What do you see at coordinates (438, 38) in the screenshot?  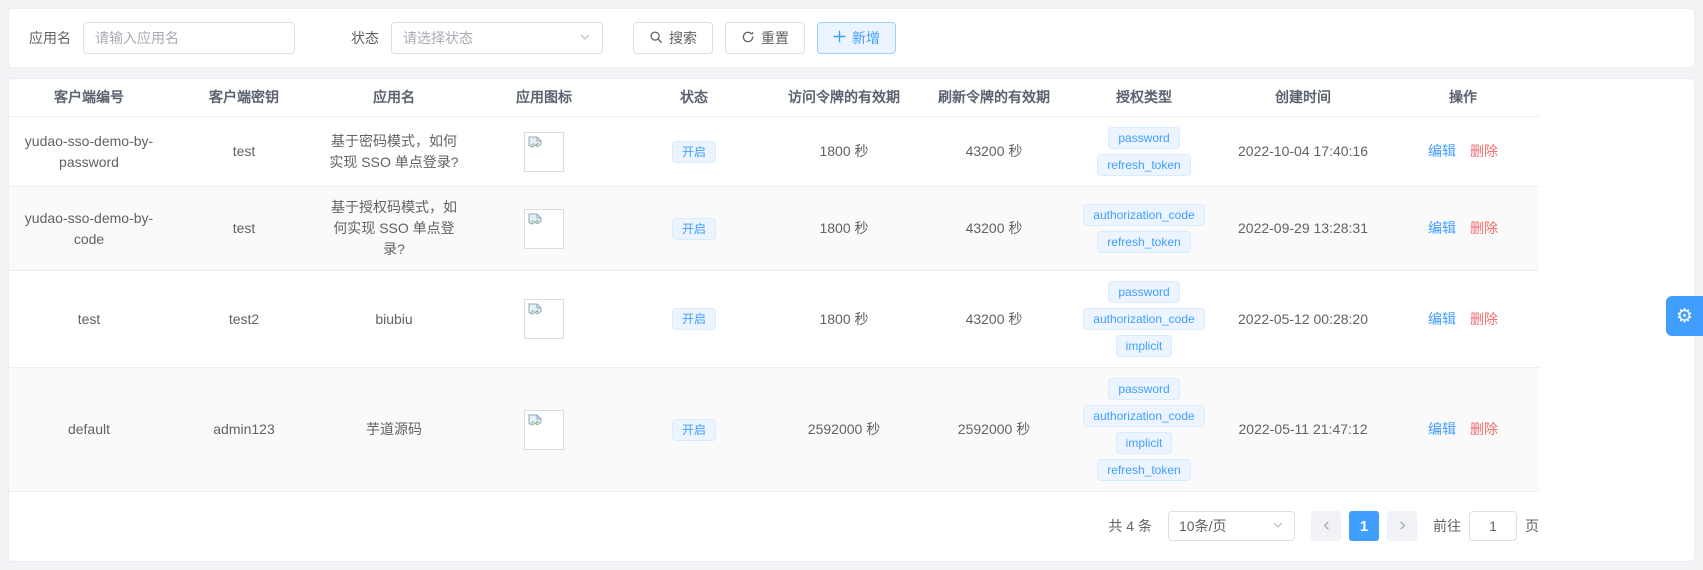 I see `status-select-placeholder: 请选择状态` at bounding box center [438, 38].